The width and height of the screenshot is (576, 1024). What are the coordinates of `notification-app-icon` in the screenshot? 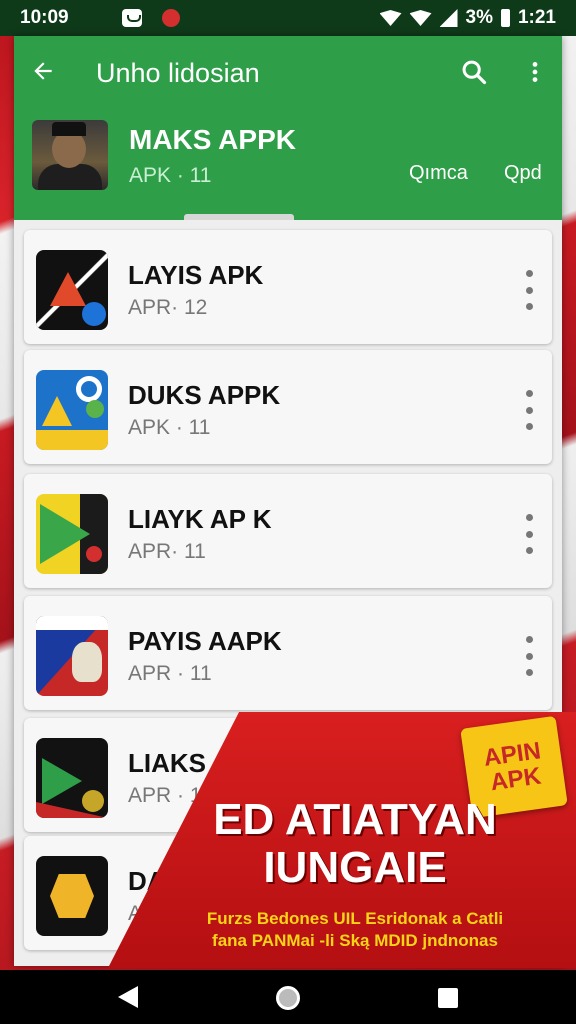 It's located at (132, 18).